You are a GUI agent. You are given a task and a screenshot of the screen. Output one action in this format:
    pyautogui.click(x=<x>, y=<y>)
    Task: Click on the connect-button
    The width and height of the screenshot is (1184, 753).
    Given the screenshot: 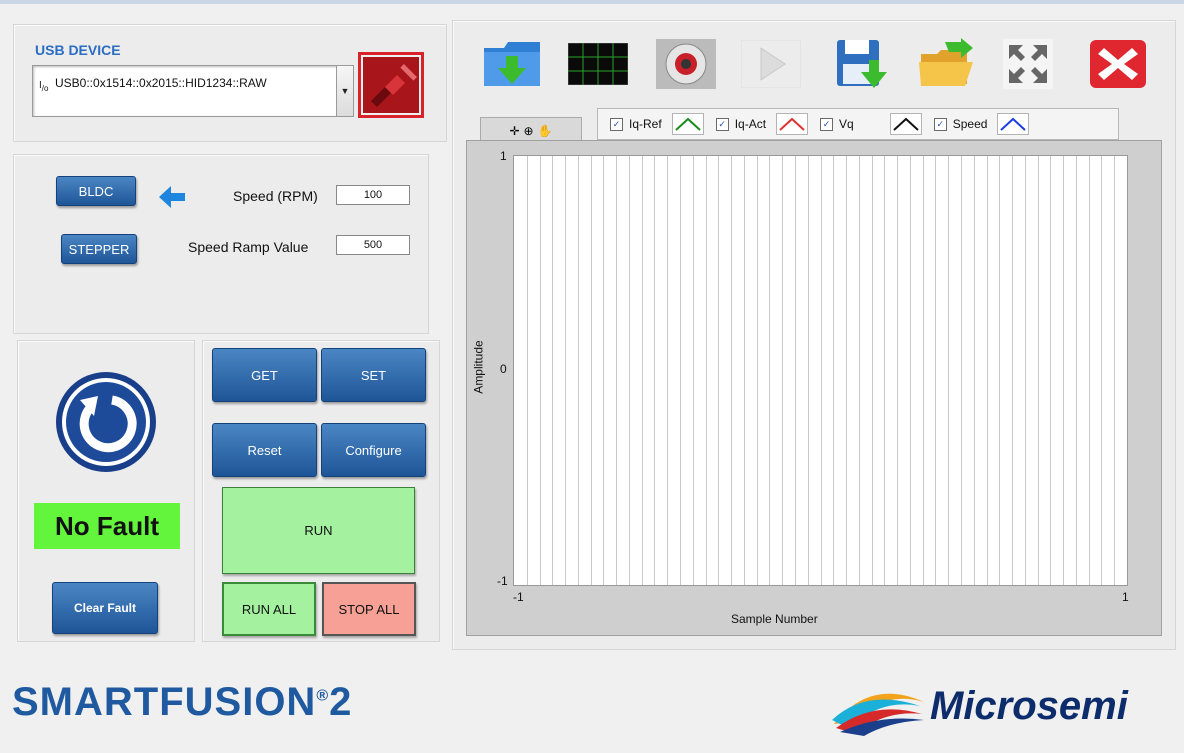 What is the action you would take?
    pyautogui.click(x=391, y=85)
    